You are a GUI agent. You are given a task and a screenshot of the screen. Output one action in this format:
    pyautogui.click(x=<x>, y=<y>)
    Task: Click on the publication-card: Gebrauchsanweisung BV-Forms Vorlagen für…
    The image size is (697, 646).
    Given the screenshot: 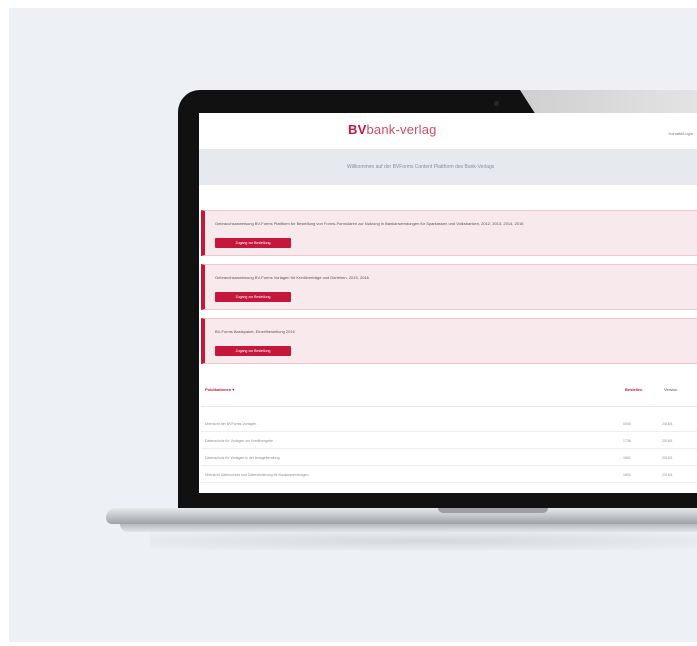 What is the action you would take?
    pyautogui.click(x=449, y=287)
    